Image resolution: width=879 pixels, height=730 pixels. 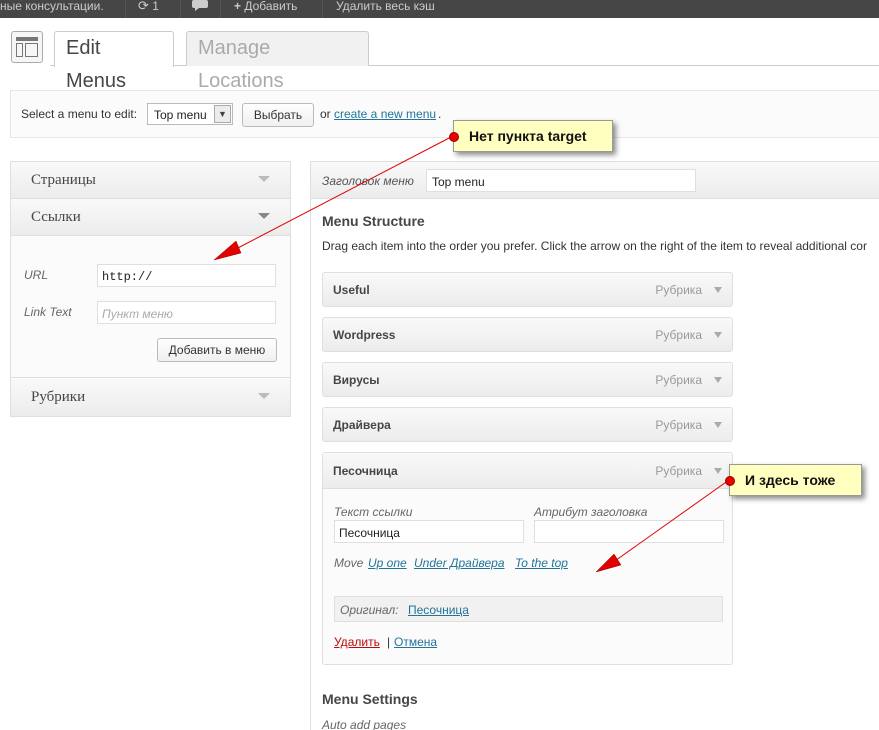 What do you see at coordinates (527, 424) in the screenshot?
I see `menu-item: Драйвера Рубрика` at bounding box center [527, 424].